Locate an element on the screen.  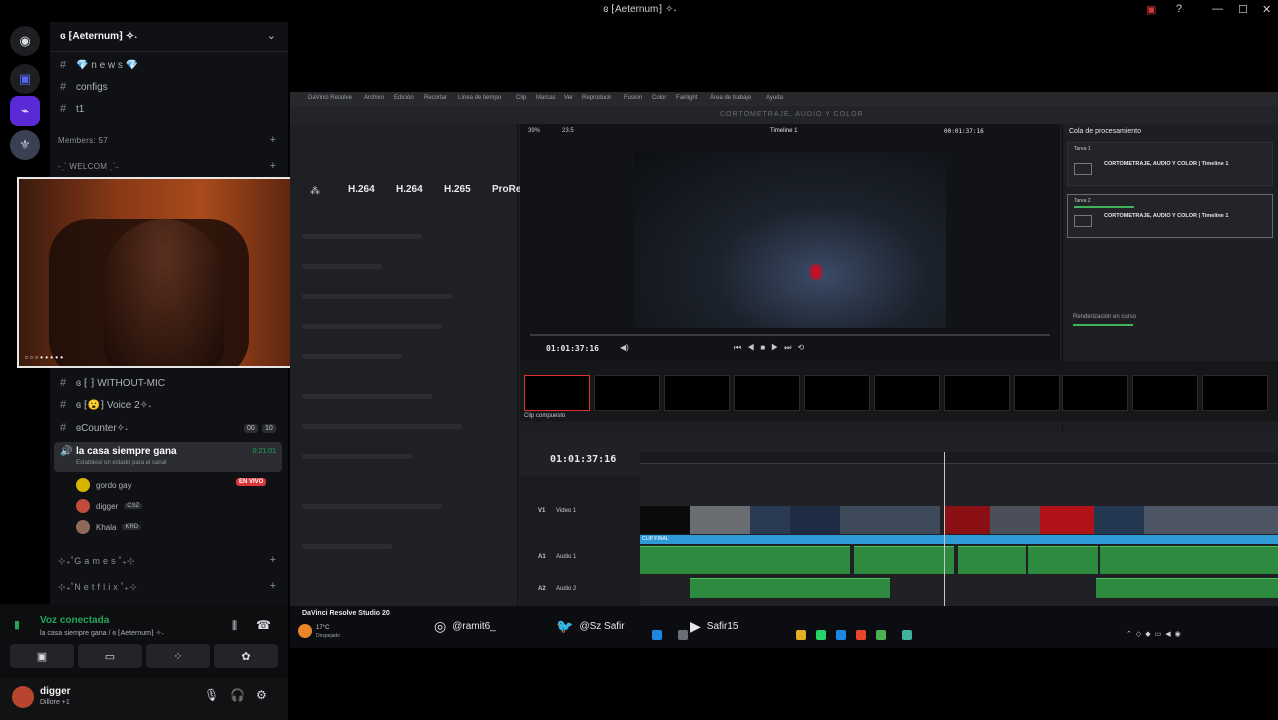
activities-button: ⁘ is located at coordinates (178, 656).